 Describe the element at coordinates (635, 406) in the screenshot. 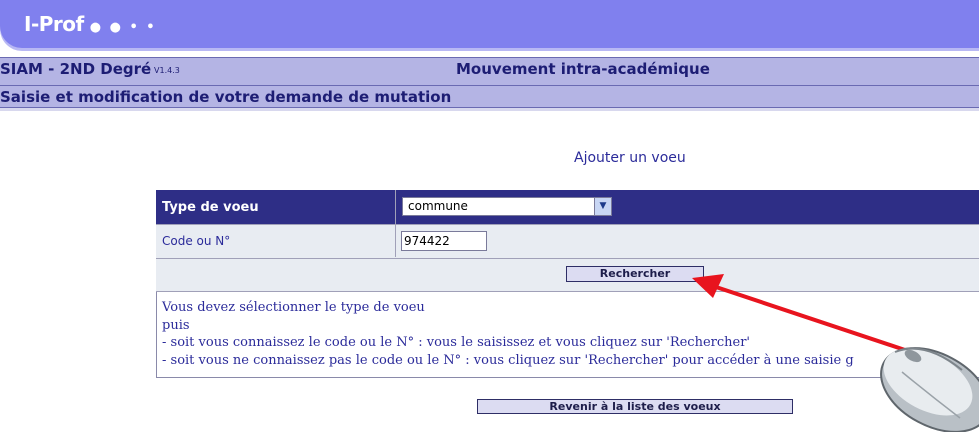

I see `back-to-list-button: Revenir à la liste des voeux` at that location.